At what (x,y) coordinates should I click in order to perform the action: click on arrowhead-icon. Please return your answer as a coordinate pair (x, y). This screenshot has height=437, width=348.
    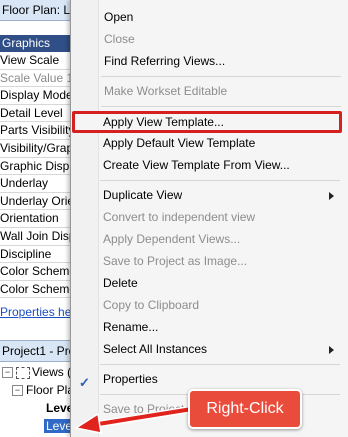
    Looking at the image, I should click on (88, 423).